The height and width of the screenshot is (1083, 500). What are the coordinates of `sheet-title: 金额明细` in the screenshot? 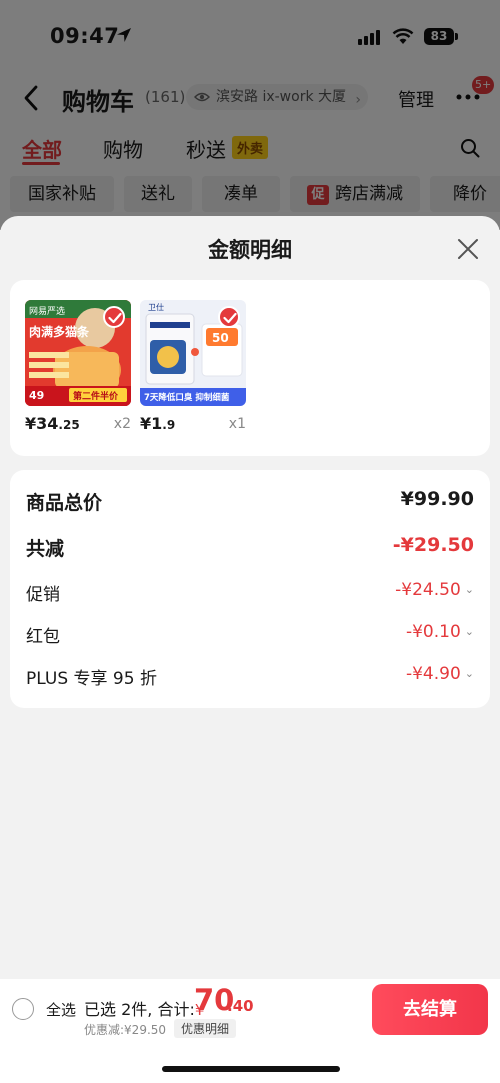 It's located at (250, 250).